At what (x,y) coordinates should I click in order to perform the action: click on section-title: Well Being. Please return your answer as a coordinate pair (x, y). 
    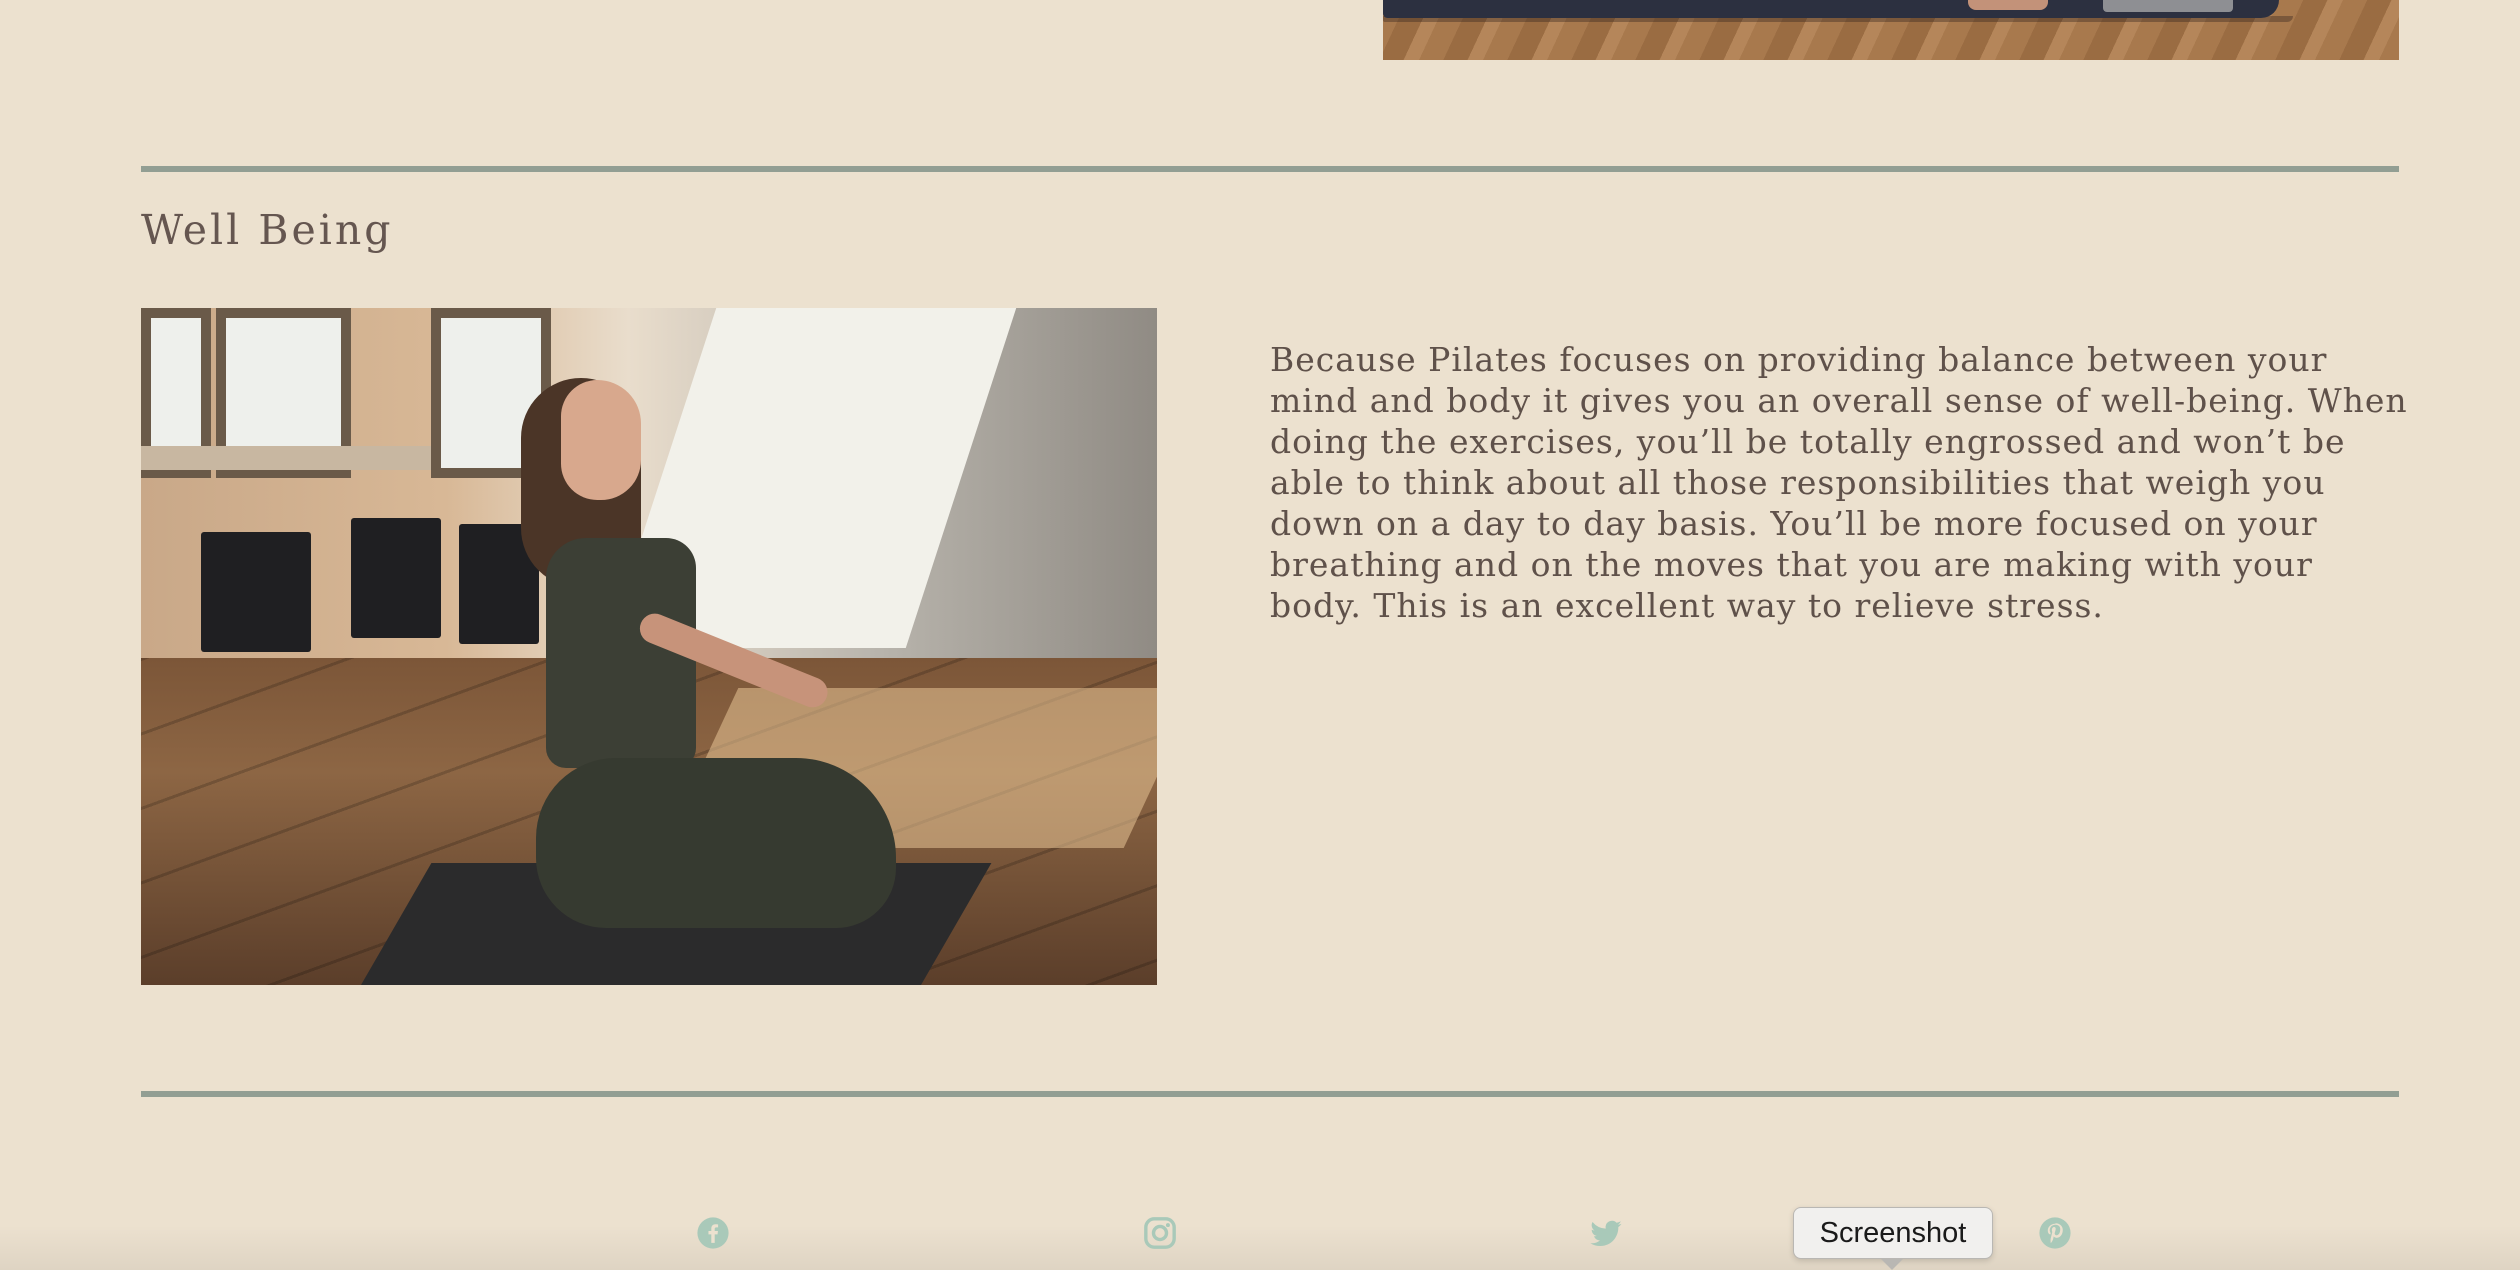
    Looking at the image, I should click on (267, 230).